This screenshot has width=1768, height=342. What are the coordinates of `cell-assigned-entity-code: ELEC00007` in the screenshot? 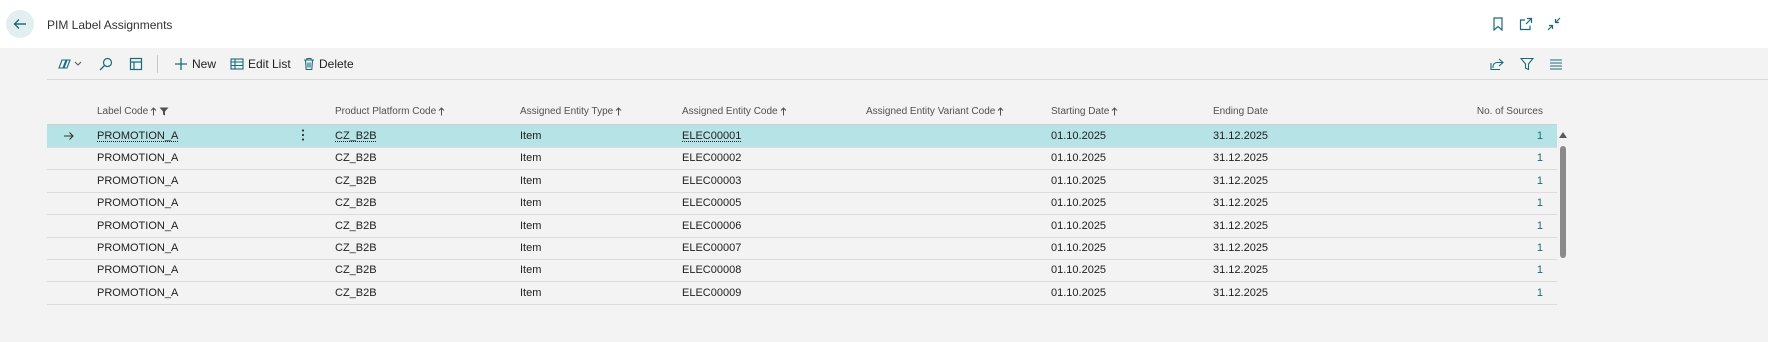 It's located at (712, 248).